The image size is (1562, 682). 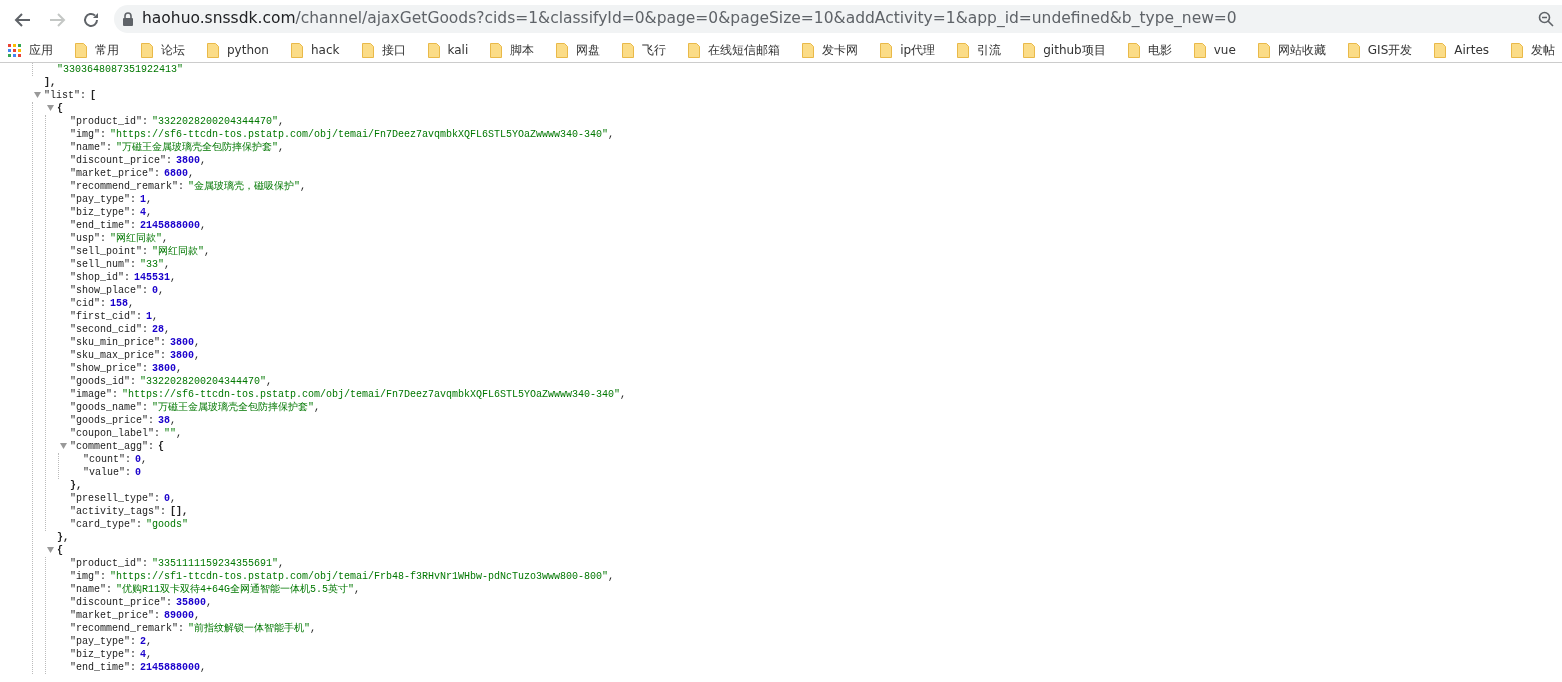 What do you see at coordinates (112, 446) in the screenshot?
I see `json-key: "comment_agg":` at bounding box center [112, 446].